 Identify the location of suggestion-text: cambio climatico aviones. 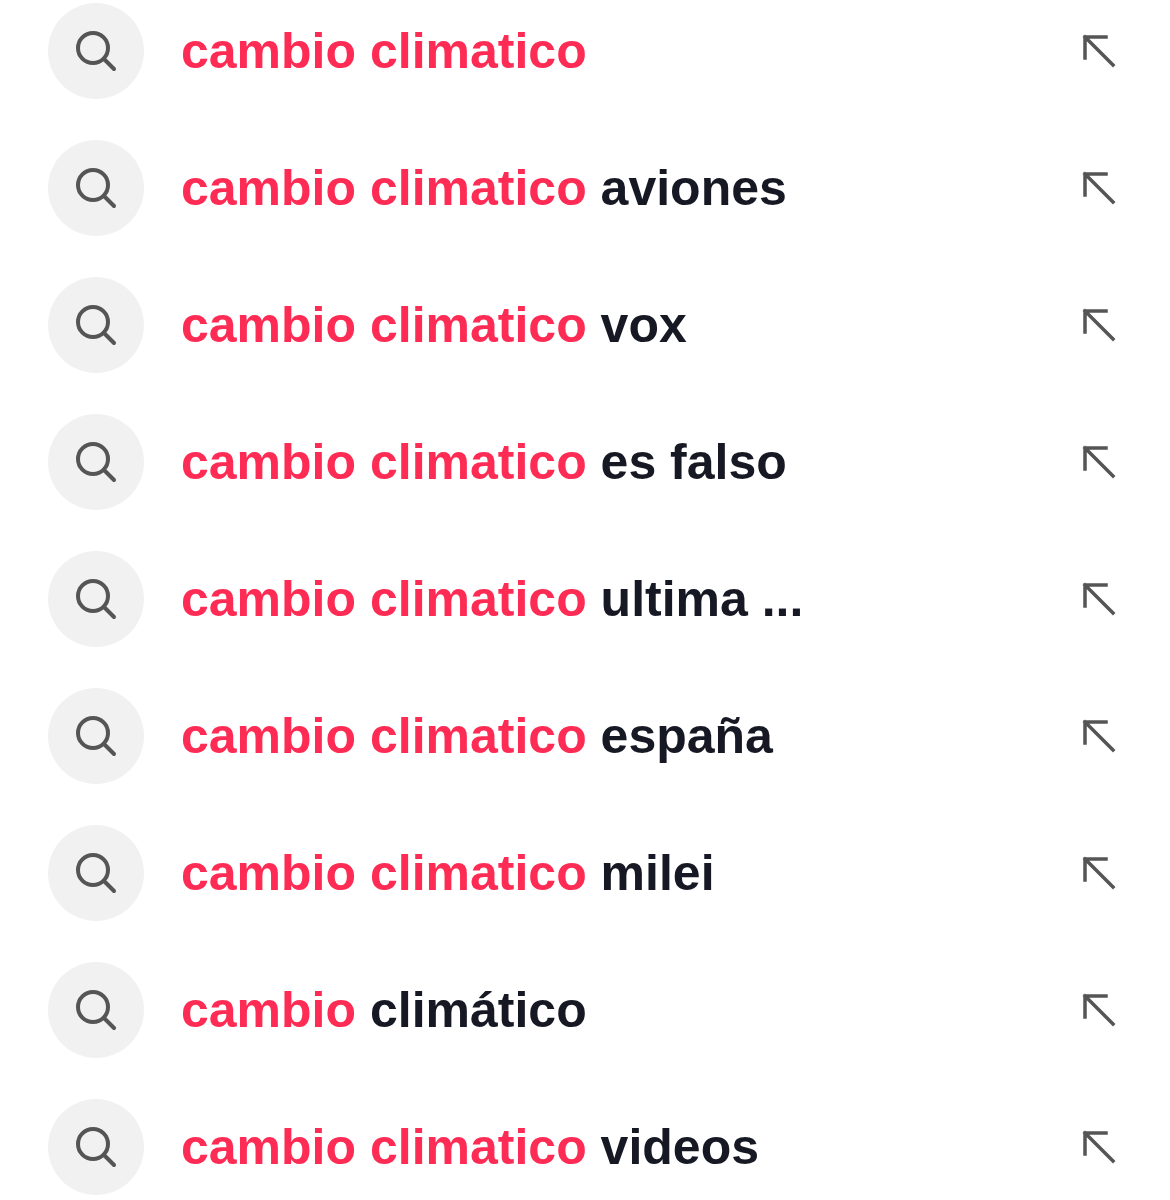
(484, 188).